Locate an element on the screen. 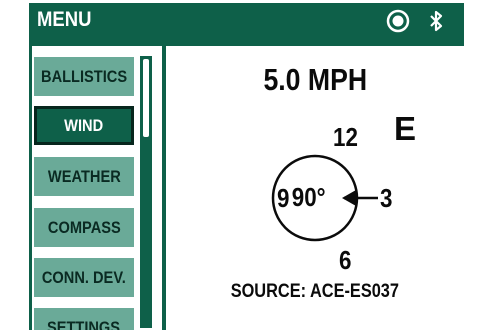 The width and height of the screenshot is (481, 332). page-title: MENU is located at coordinates (64, 19).